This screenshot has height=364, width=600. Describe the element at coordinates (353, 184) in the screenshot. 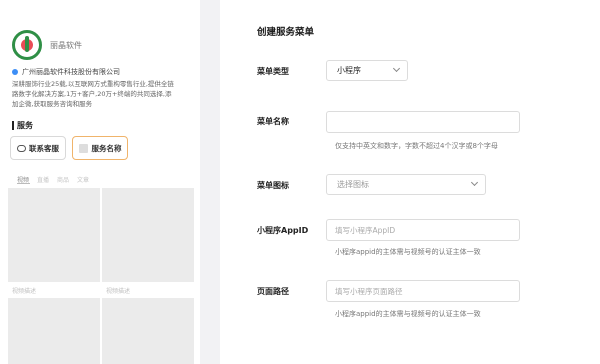

I see `menu-icon-placeholder: 选择图标` at that location.